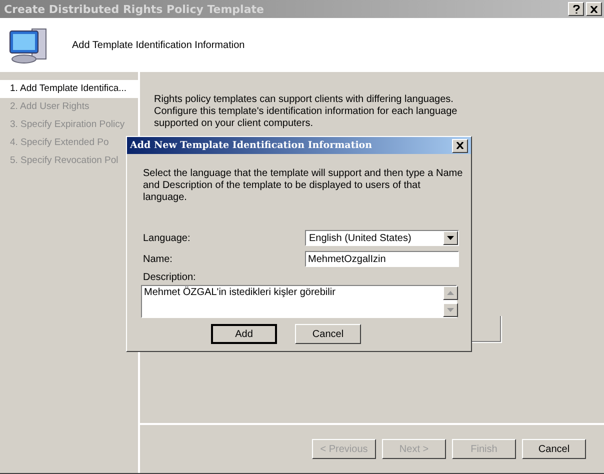  I want to click on dialog-title: Add New Template Identification Information, so click(251, 145).